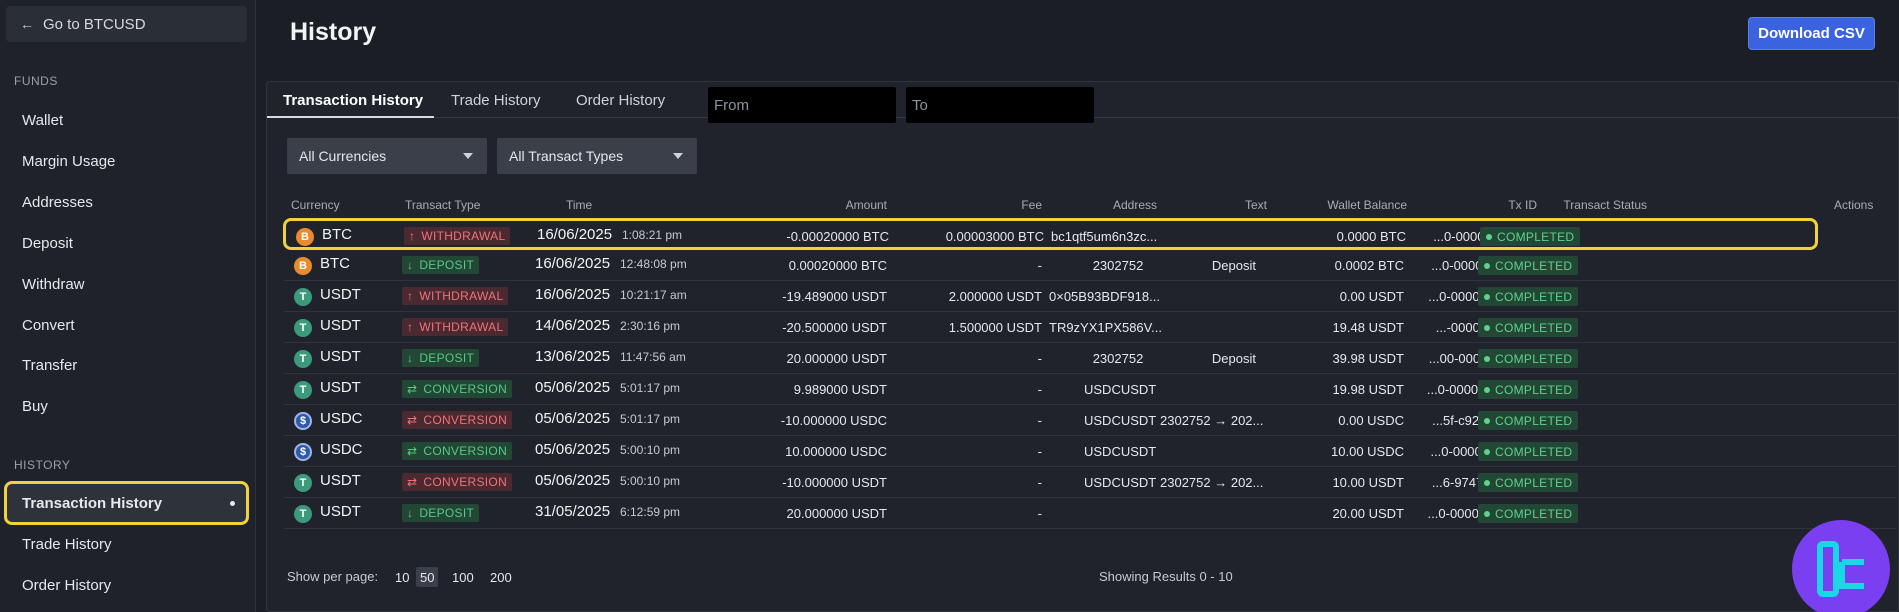 Image resolution: width=1899 pixels, height=612 pixels. Describe the element at coordinates (402, 577) in the screenshot. I see `per-page-option-10: 10` at that location.